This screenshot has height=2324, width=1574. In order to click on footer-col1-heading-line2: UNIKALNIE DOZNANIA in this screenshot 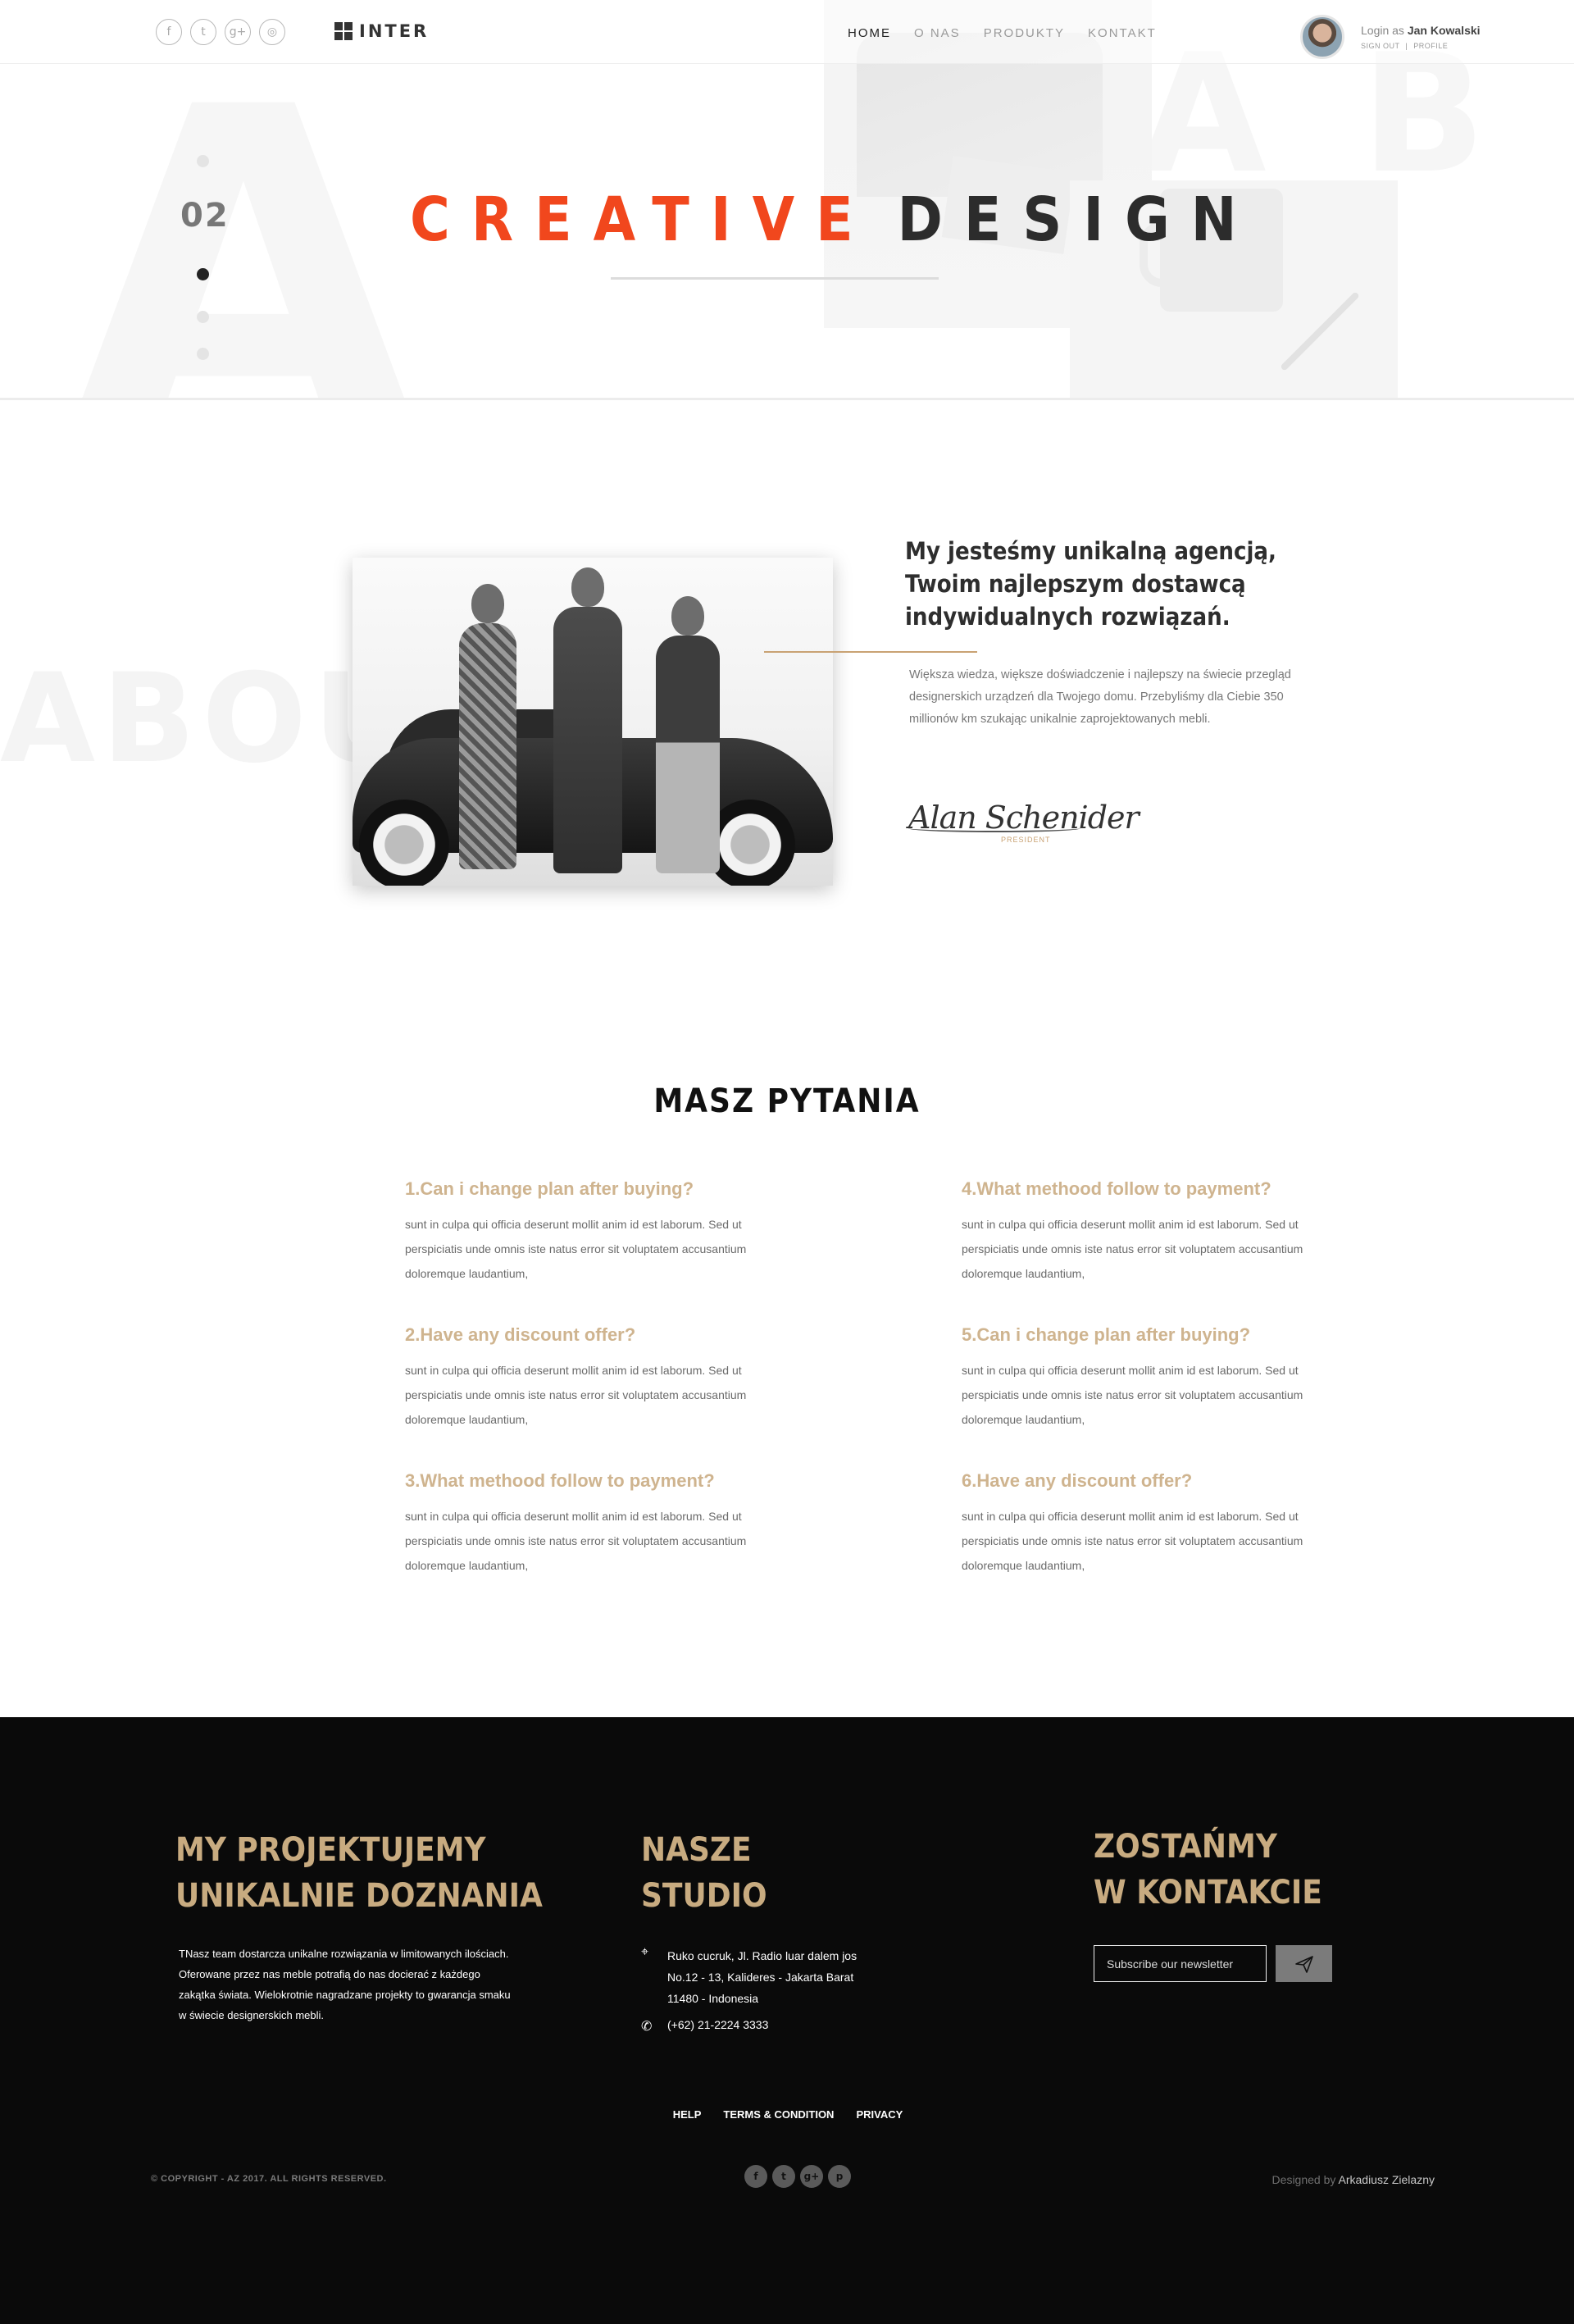, I will do `click(359, 1896)`.